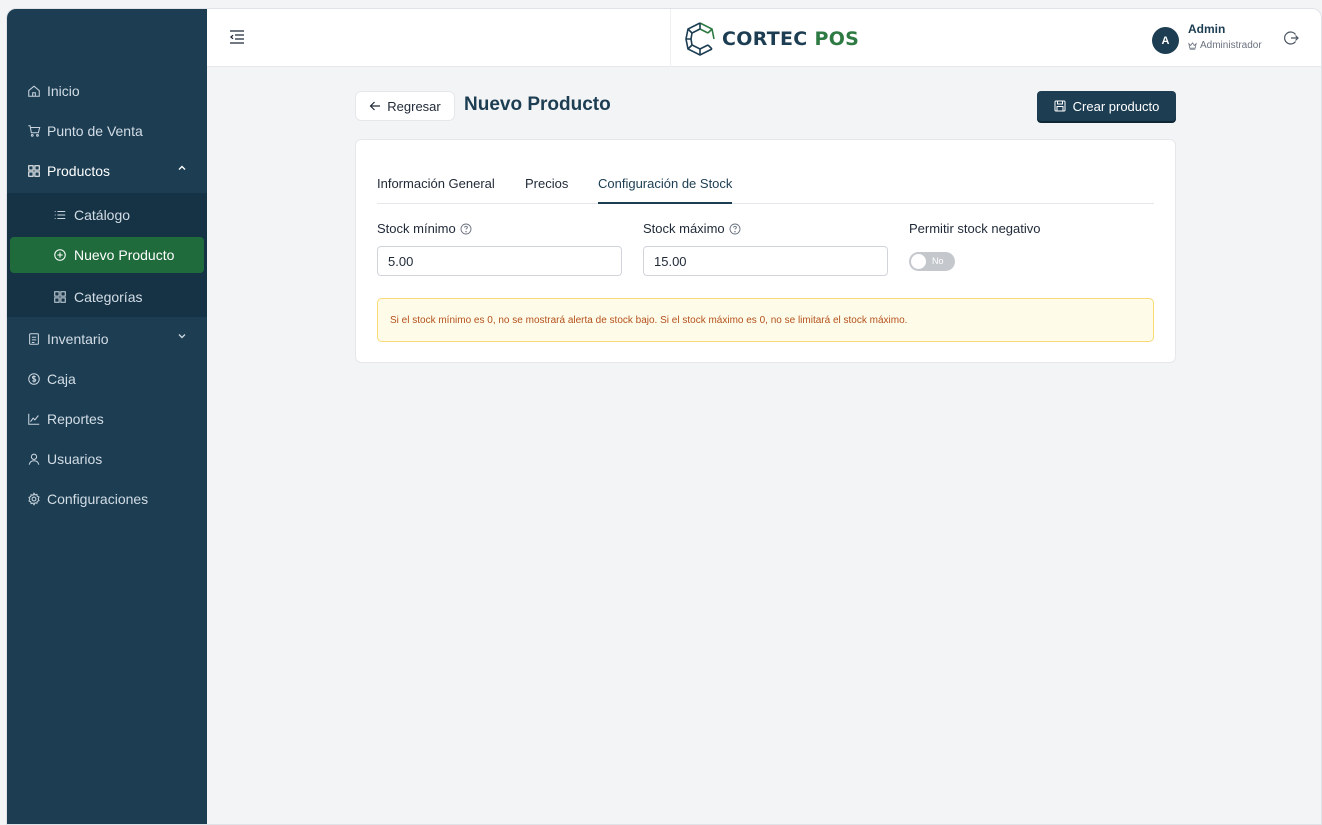  I want to click on sidebar-item-productos: Productos, so click(107, 171).